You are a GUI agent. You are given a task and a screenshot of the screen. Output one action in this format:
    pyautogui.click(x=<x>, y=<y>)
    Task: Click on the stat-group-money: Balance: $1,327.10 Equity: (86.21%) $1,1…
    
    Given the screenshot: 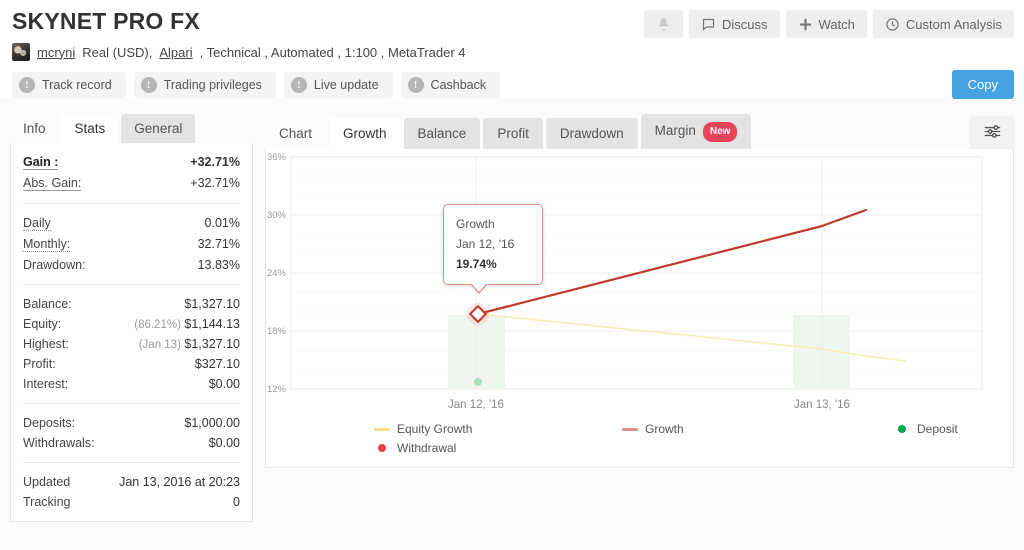 What is the action you would take?
    pyautogui.click(x=131, y=344)
    